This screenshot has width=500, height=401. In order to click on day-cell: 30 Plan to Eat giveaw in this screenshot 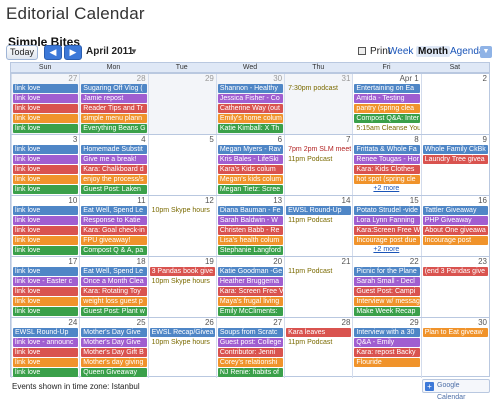, I will do `click(454, 348)`.